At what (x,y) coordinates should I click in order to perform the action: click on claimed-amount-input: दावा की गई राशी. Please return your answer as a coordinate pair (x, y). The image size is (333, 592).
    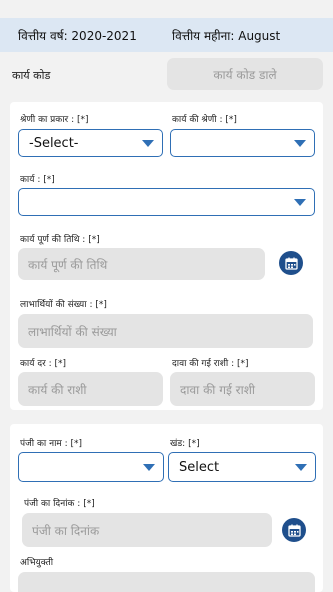
    Looking at the image, I should click on (242, 389).